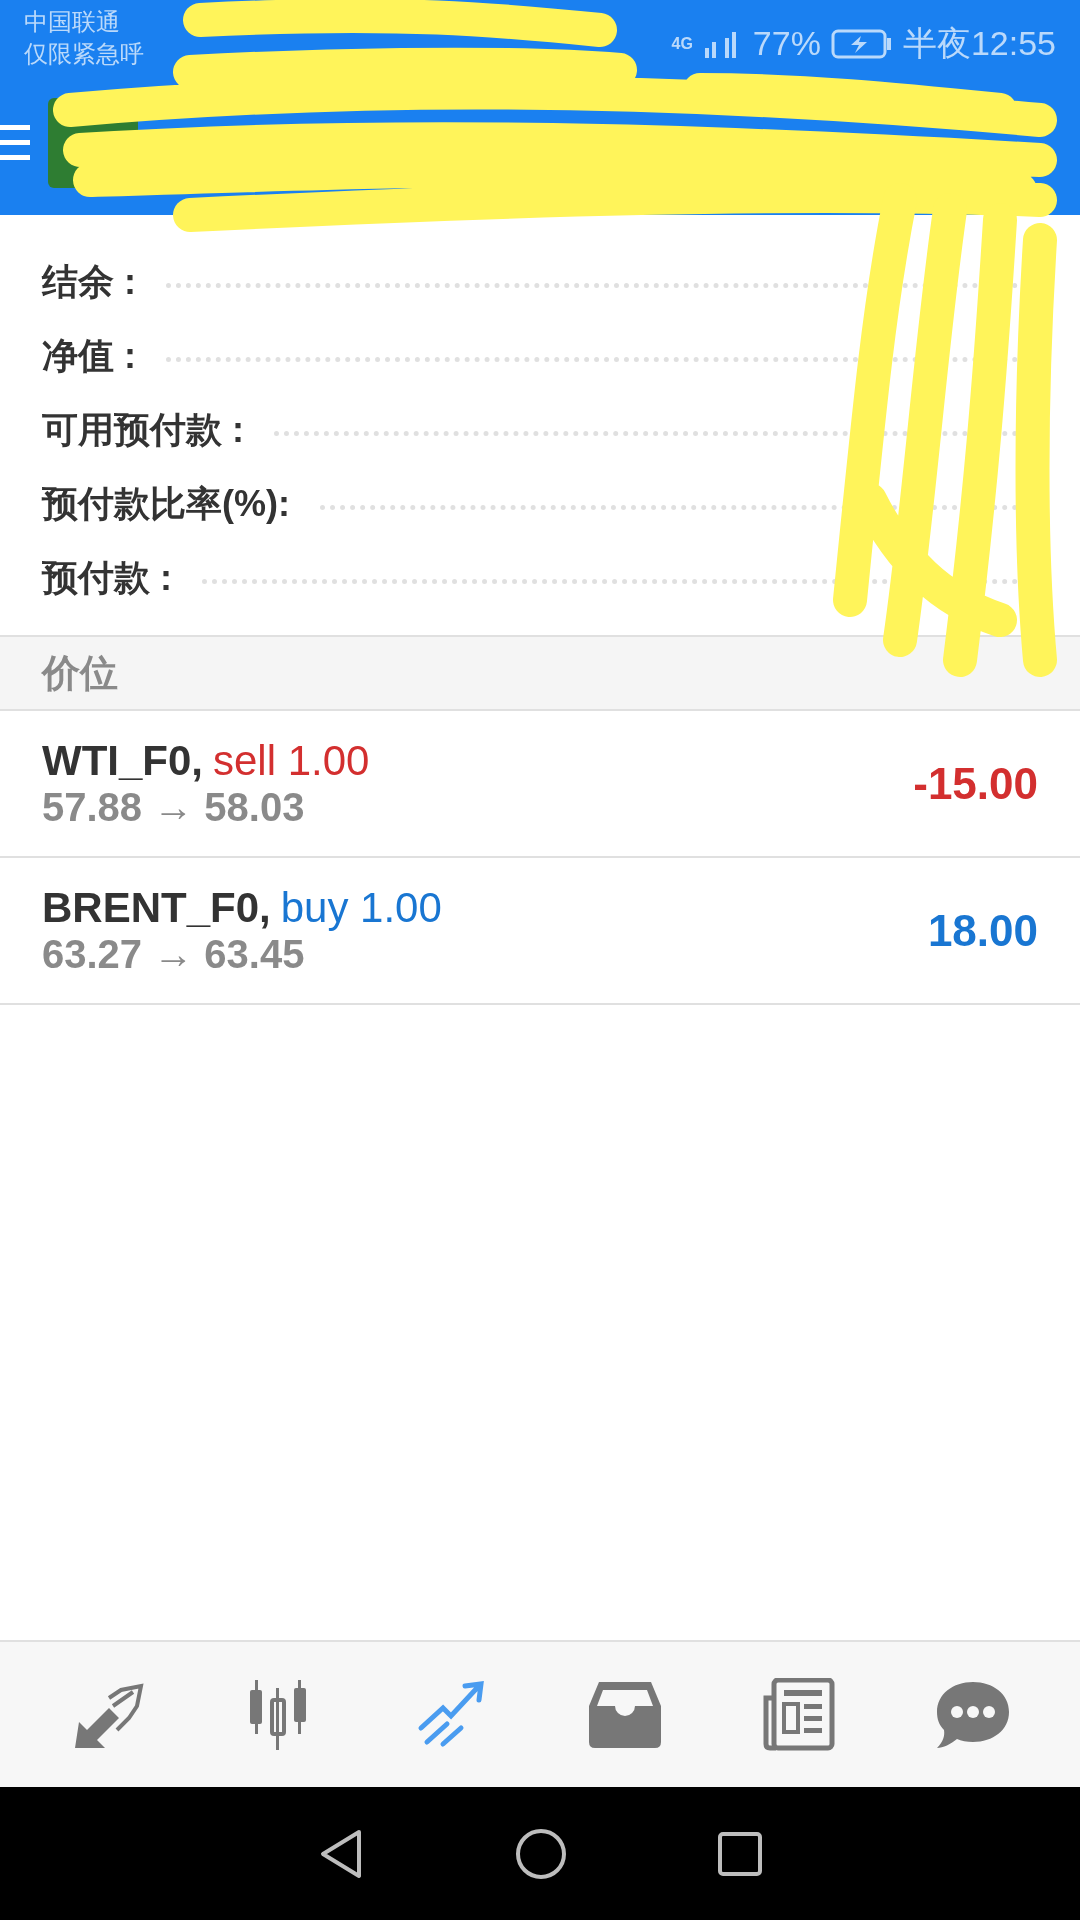  What do you see at coordinates (80, 673) in the screenshot?
I see `section-header: 价位` at bounding box center [80, 673].